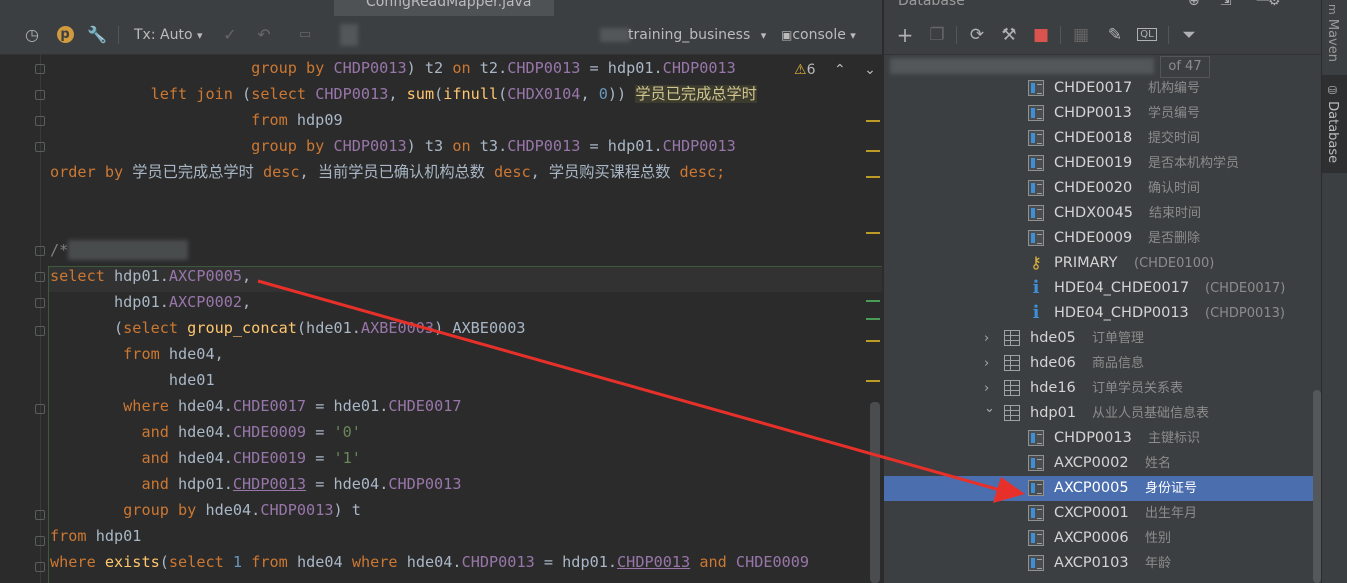 The image size is (1347, 583). I want to click on refresh-icon: ⟳, so click(977, 35).